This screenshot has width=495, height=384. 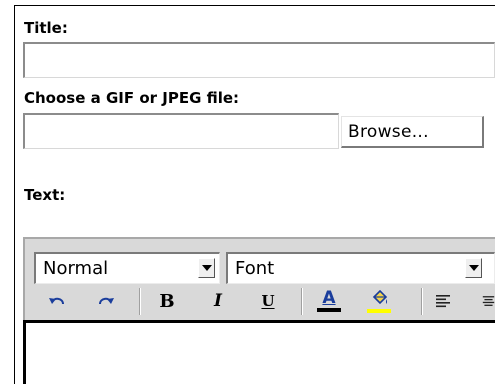 I want to click on format-select-value: Normal, so click(x=76, y=268).